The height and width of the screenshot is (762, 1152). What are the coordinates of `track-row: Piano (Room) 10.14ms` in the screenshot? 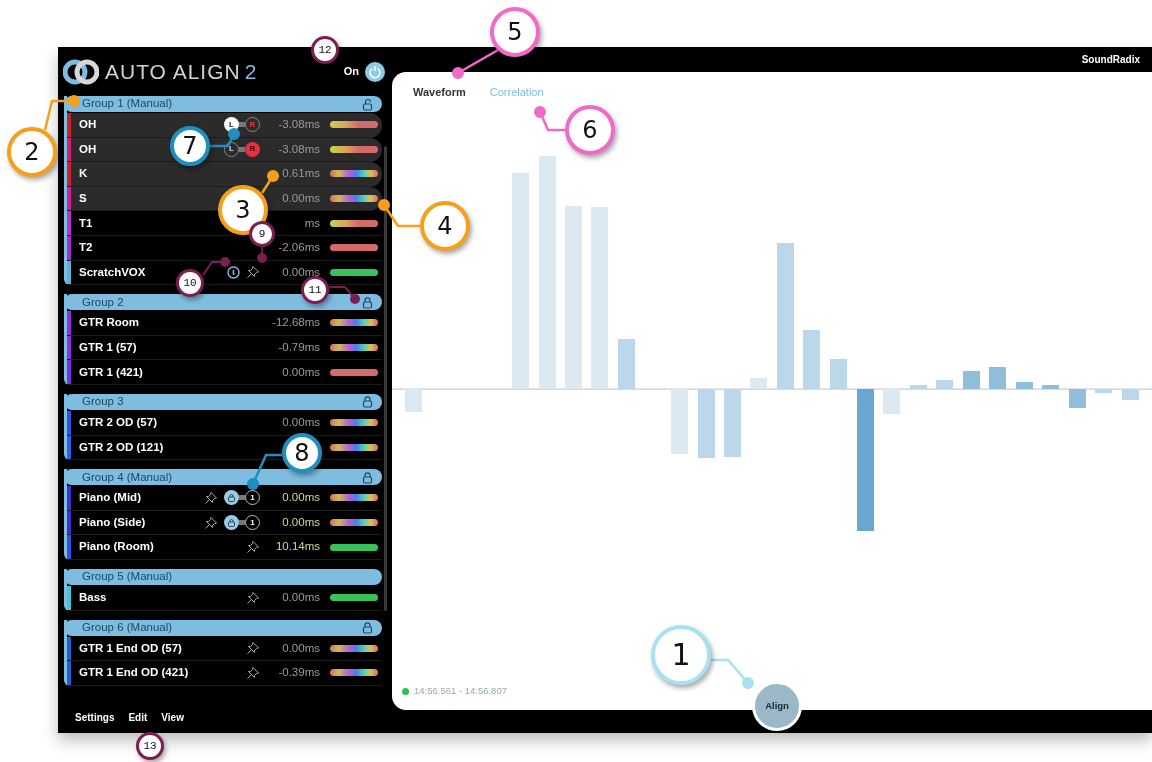 It's located at (224, 547).